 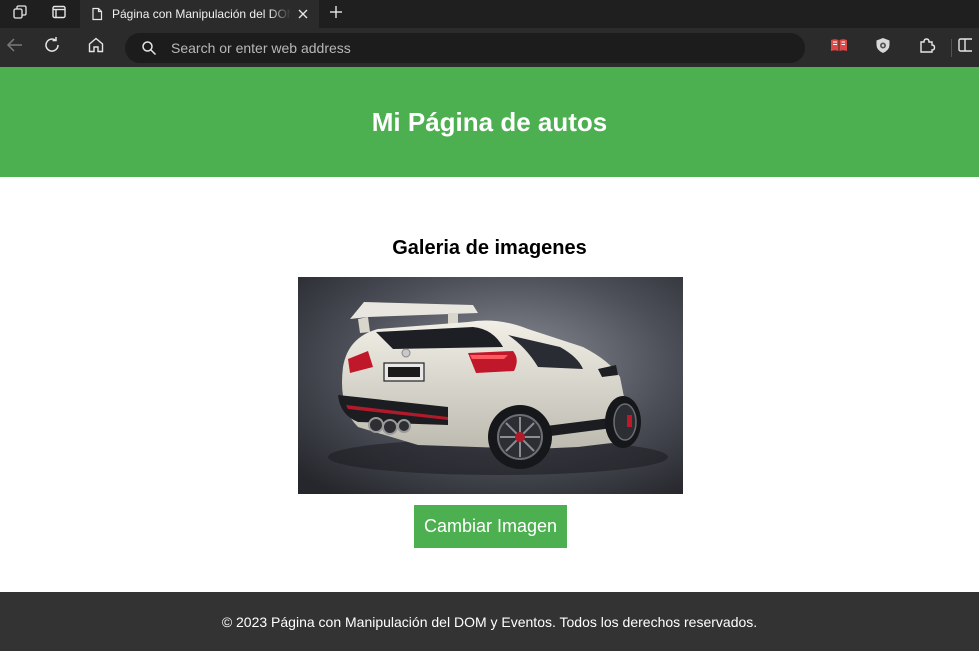 I want to click on tab-actions-icon, so click(x=59, y=14).